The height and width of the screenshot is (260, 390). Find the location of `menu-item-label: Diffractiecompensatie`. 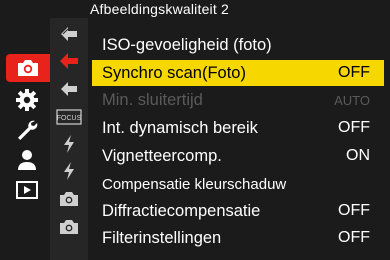

menu-item-label: Diffractiecompensatie is located at coordinates (181, 210).